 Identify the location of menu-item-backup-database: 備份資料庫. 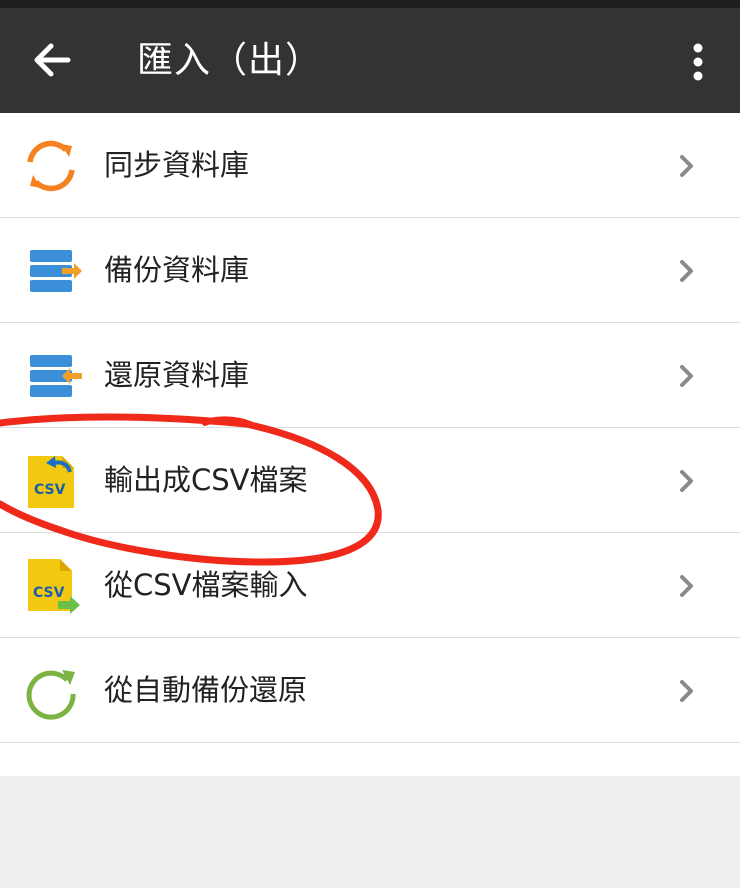
(370, 270).